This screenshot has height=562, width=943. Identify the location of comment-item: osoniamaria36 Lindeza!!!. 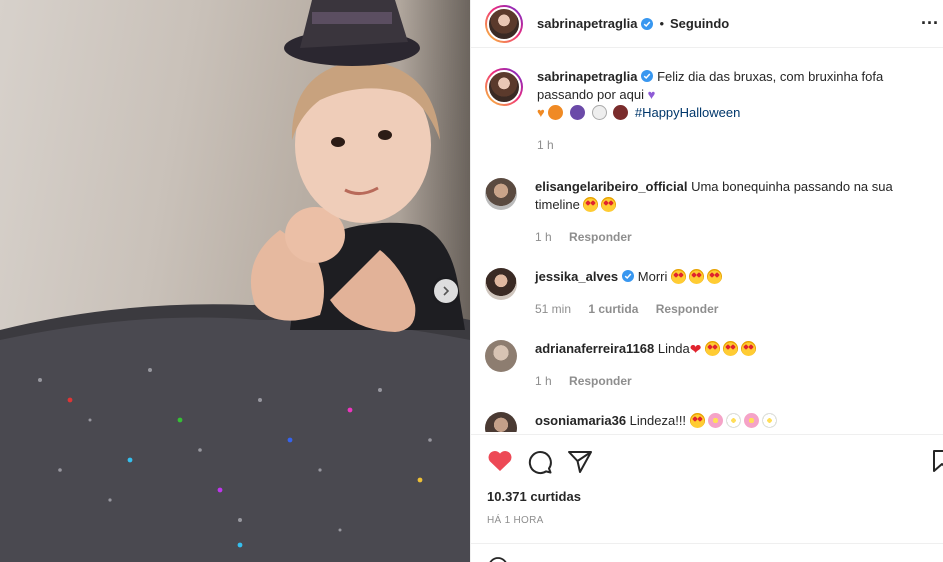
(710, 422).